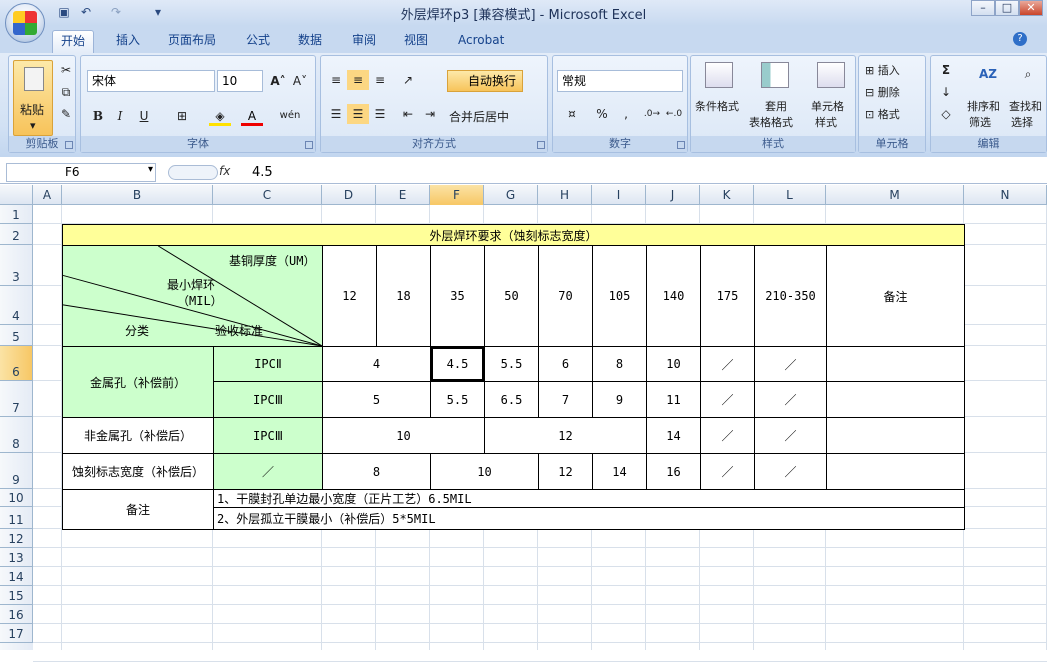  I want to click on shrink-font-icon: A˅, so click(300, 81).